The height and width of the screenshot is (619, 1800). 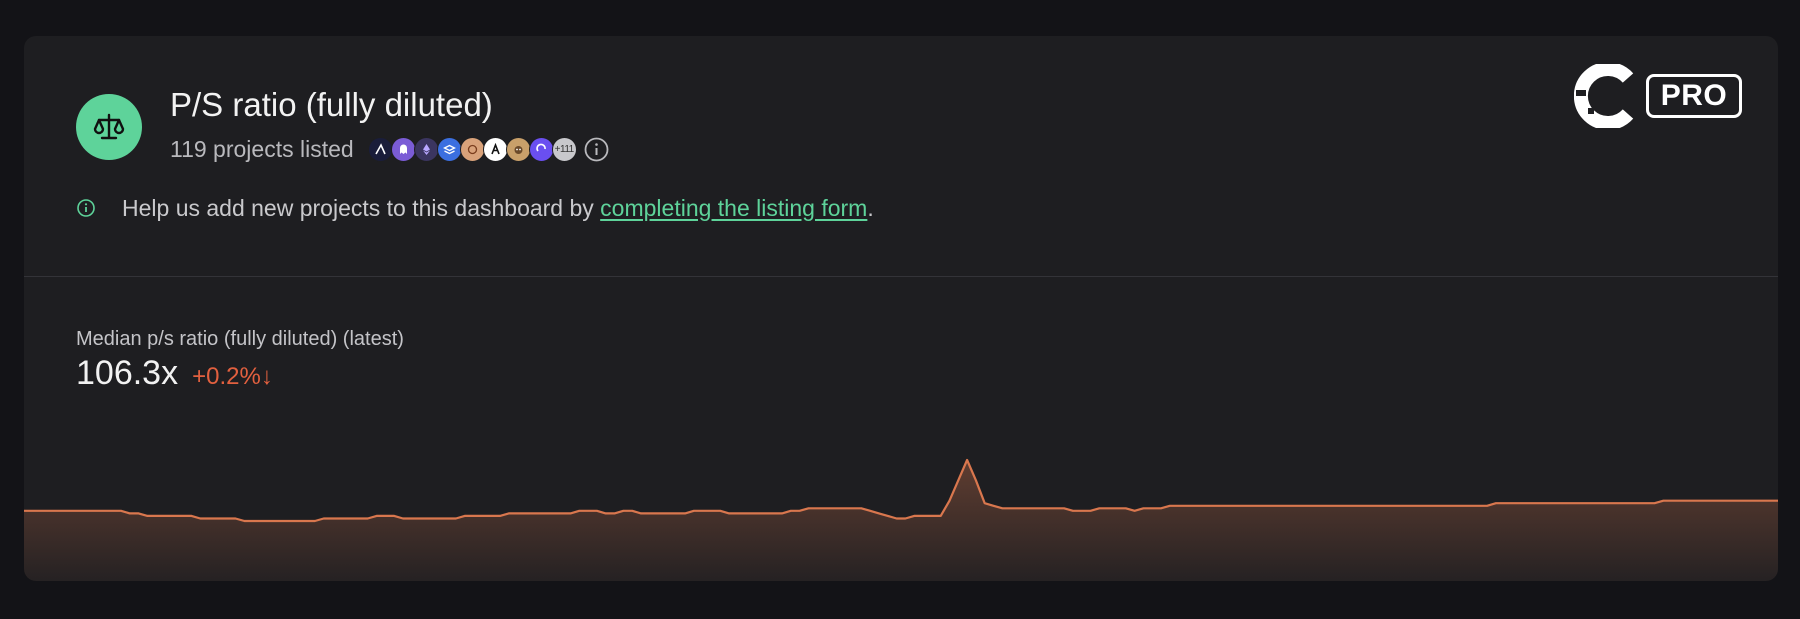 I want to click on info-circle-icon, so click(x=86, y=208).